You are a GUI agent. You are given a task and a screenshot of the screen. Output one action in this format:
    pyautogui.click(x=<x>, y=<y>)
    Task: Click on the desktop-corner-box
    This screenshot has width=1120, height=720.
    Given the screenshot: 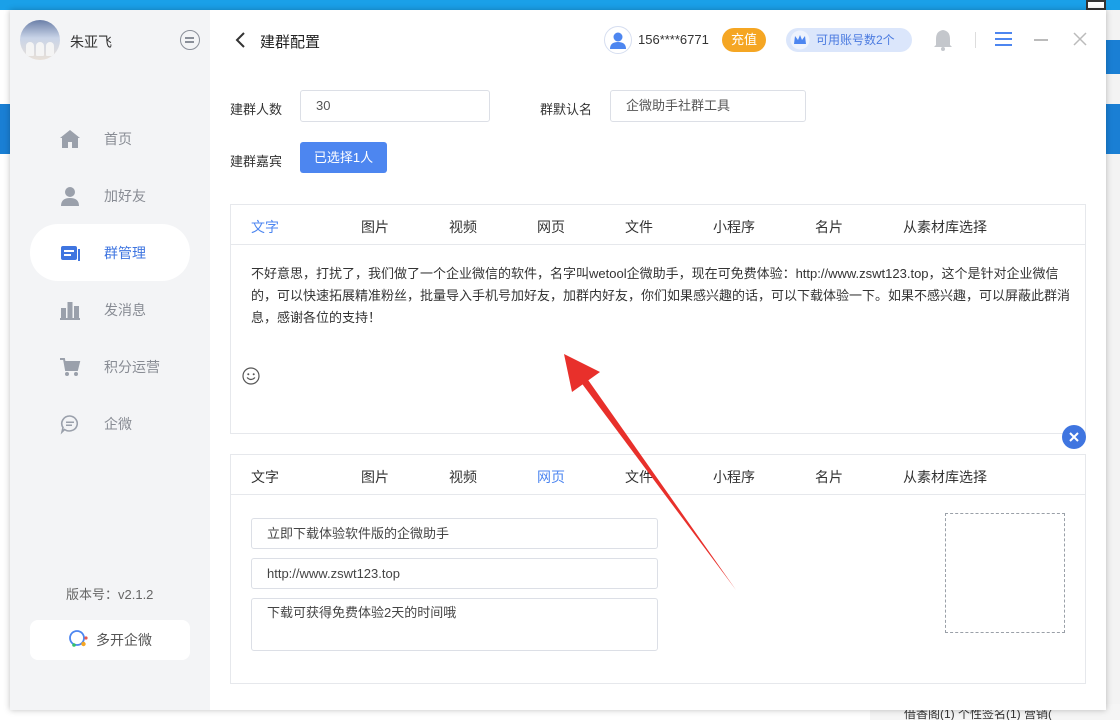 What is the action you would take?
    pyautogui.click(x=1096, y=5)
    